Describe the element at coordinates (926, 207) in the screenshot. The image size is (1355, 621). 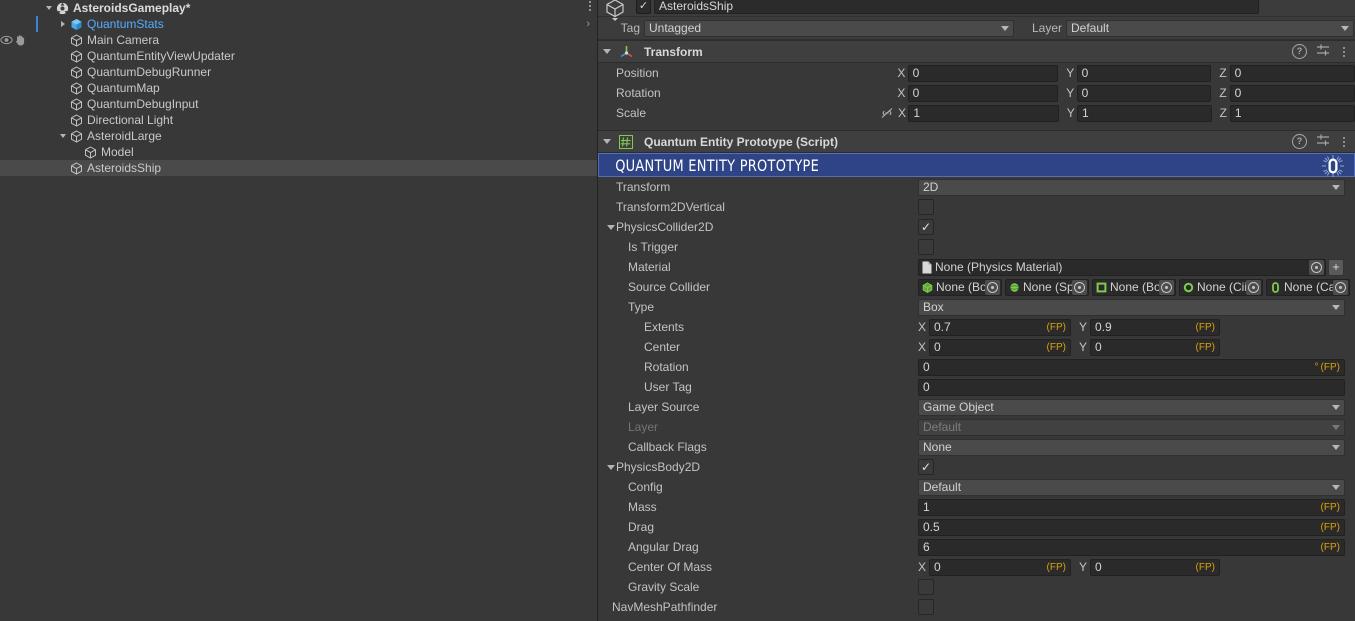
I see `transform2dvertical-checkbox` at that location.